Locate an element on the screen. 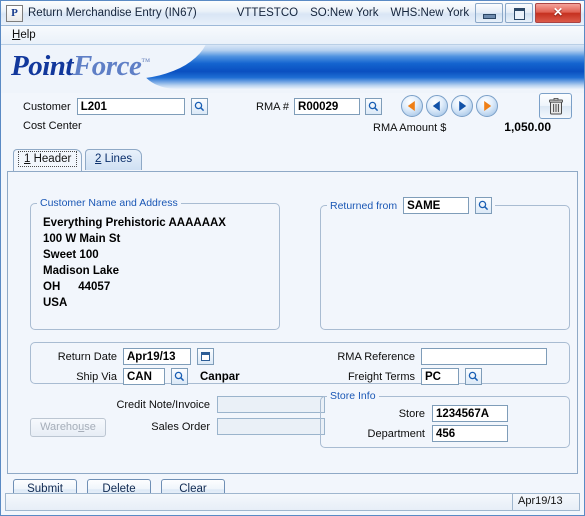  address-zip: 44057 is located at coordinates (94, 287).